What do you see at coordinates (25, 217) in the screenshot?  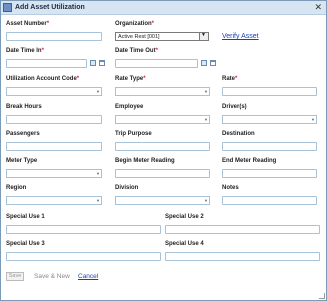 I see `special-use-1-label: Special Use 1` at bounding box center [25, 217].